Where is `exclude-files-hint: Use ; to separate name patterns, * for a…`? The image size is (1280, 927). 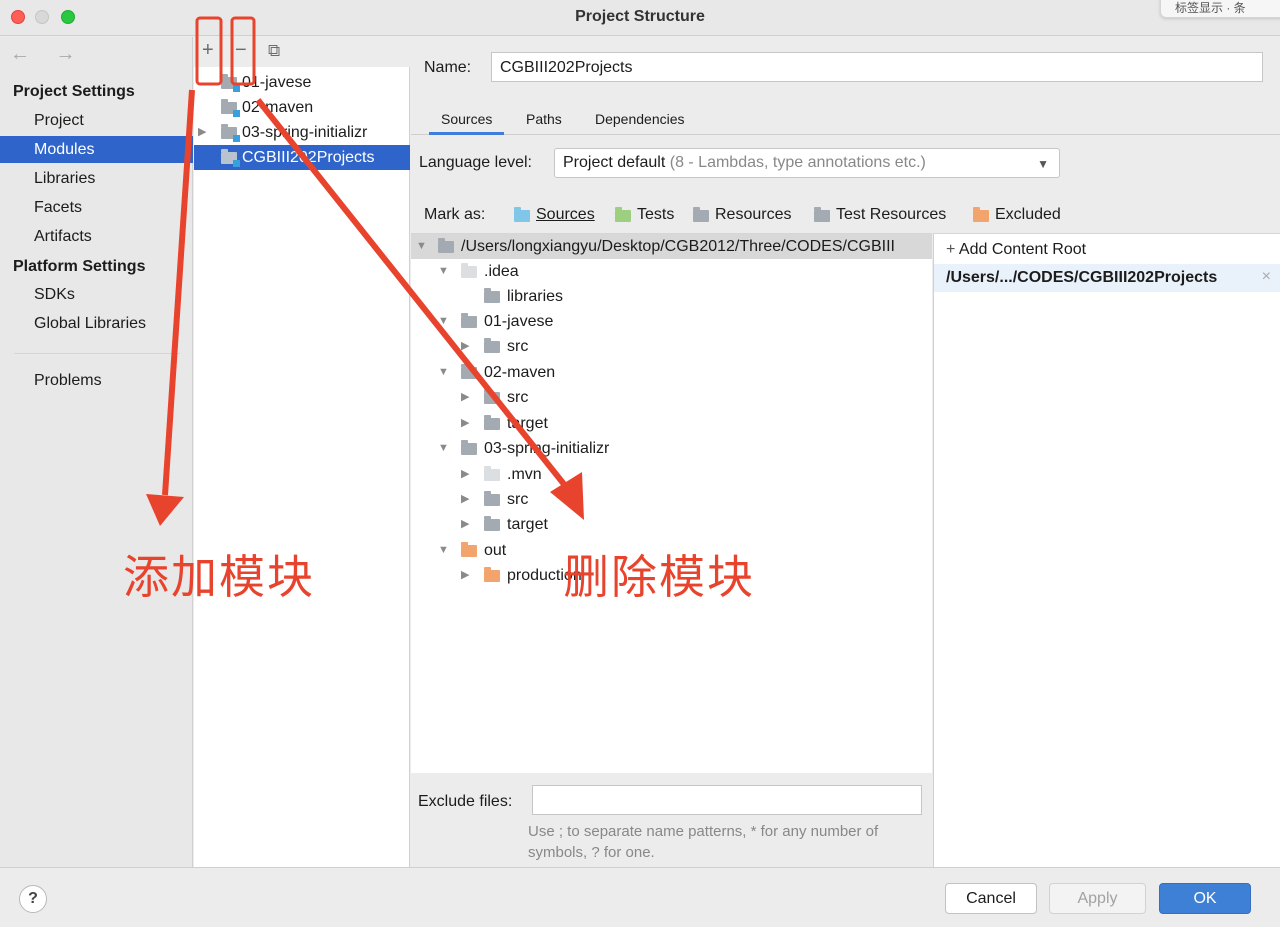
exclude-files-hint: Use ; to separate name patterns, * for a… is located at coordinates (703, 842).